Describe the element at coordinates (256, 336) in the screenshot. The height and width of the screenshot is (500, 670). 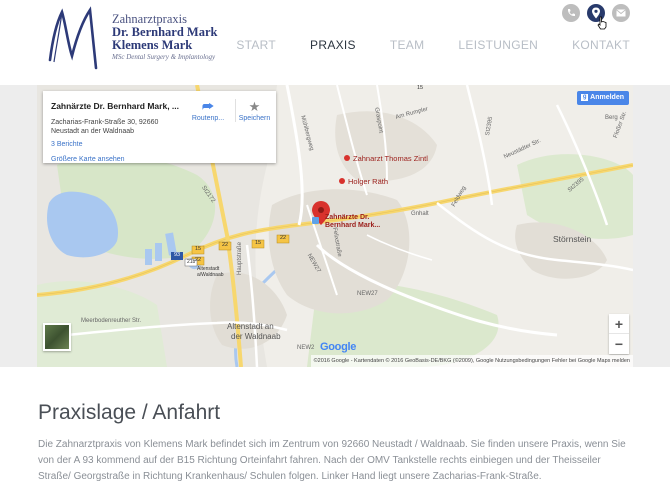
I see `place-label-altenstadt-2: der Waldnaab` at that location.